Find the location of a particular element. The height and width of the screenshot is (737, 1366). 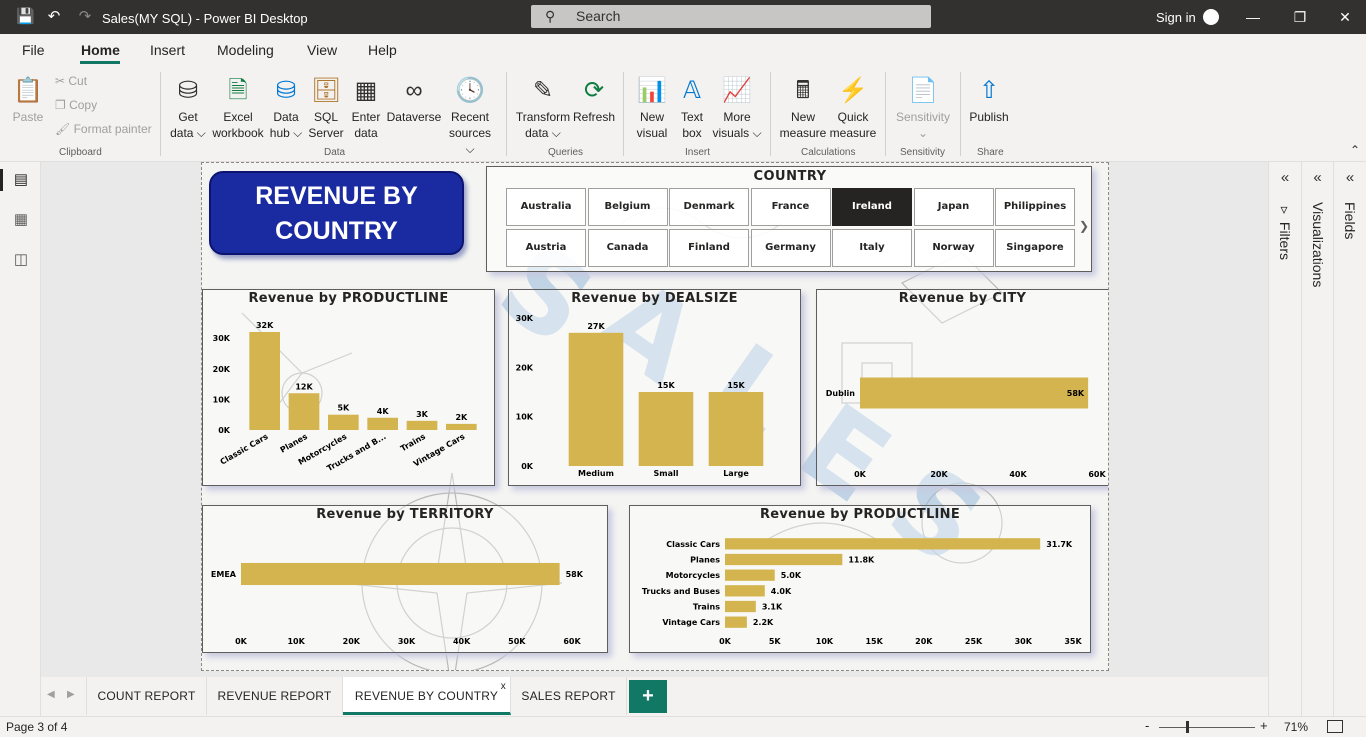

model-view-icon: ◫ is located at coordinates (21, 260).